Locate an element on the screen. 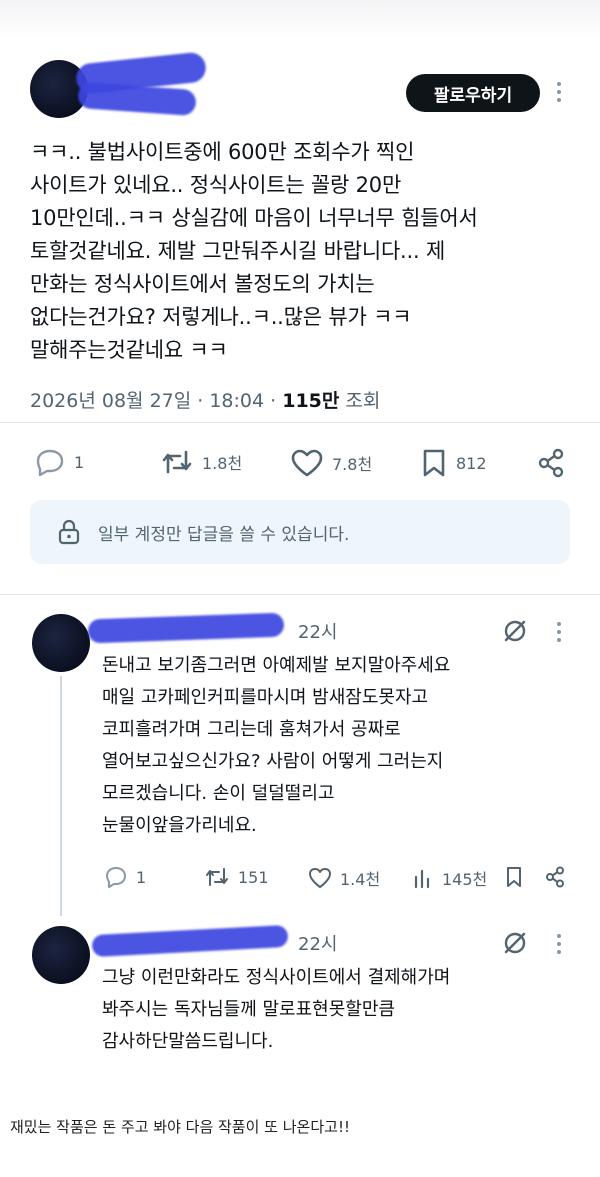  reply-restriction-banner: 일부 계정만 답글을 쓸 수 있습니다. is located at coordinates (300, 532).